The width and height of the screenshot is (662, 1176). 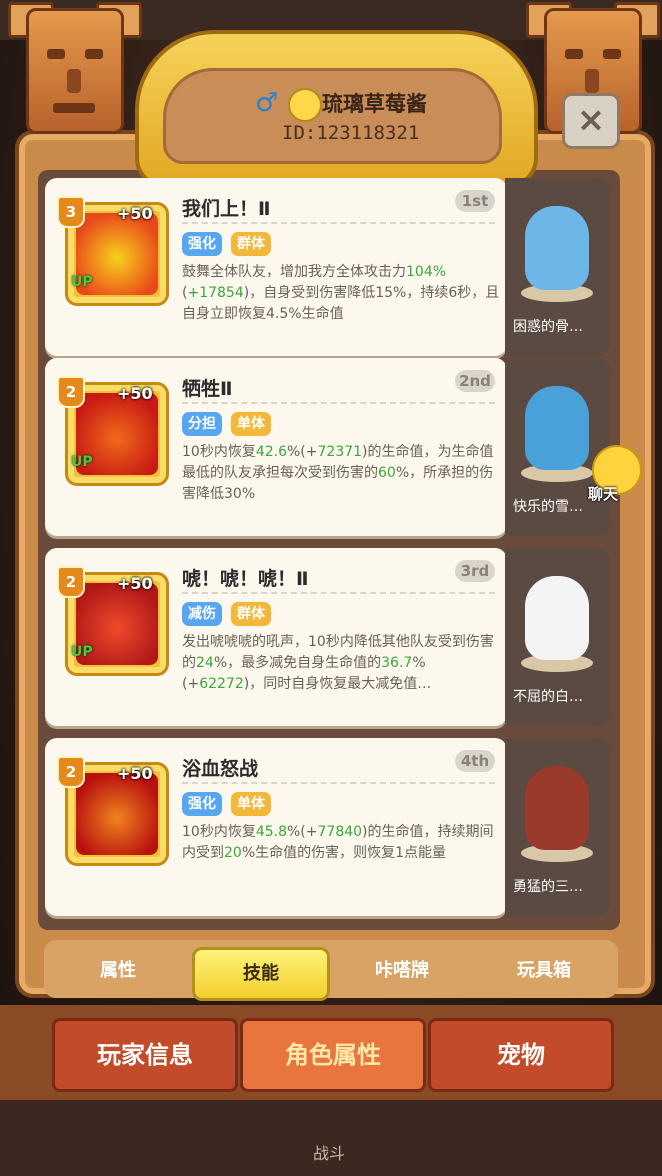 What do you see at coordinates (145, 1055) in the screenshot?
I see `nav-player-info: 玩家信息` at bounding box center [145, 1055].